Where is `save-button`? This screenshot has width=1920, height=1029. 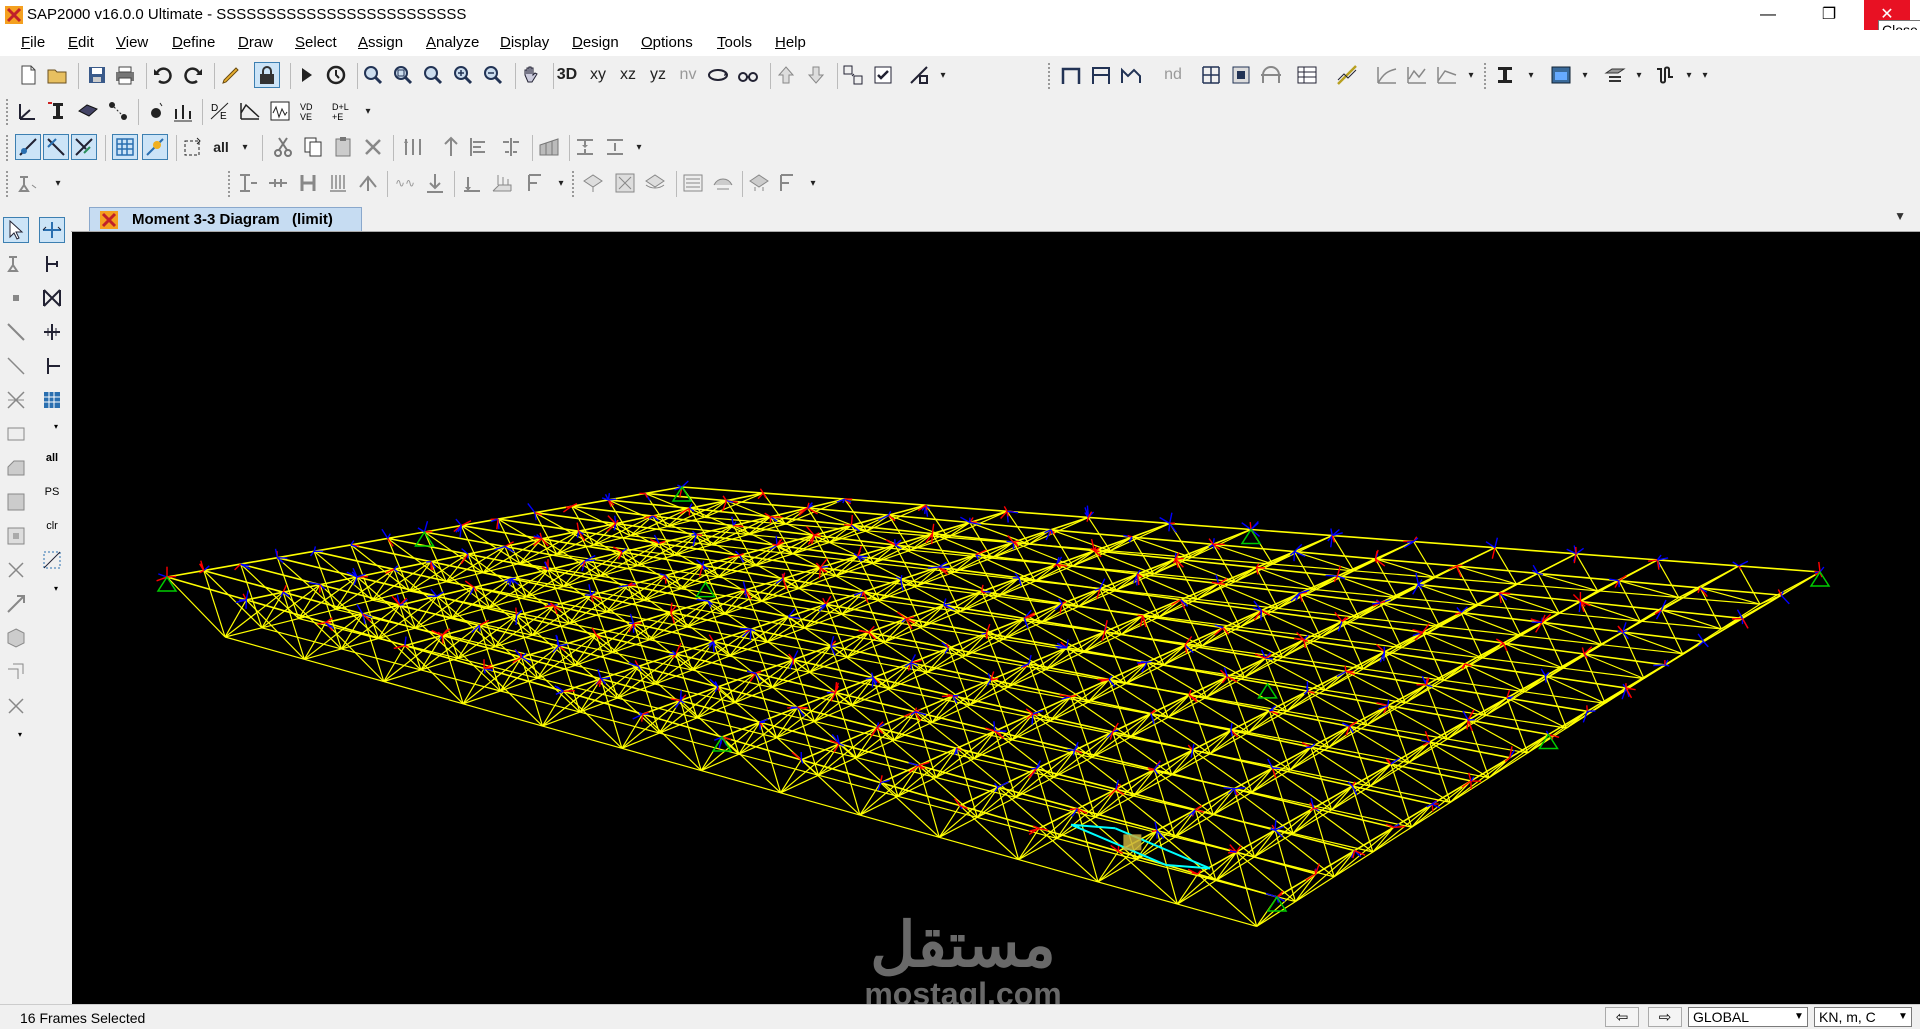 save-button is located at coordinates (97, 75).